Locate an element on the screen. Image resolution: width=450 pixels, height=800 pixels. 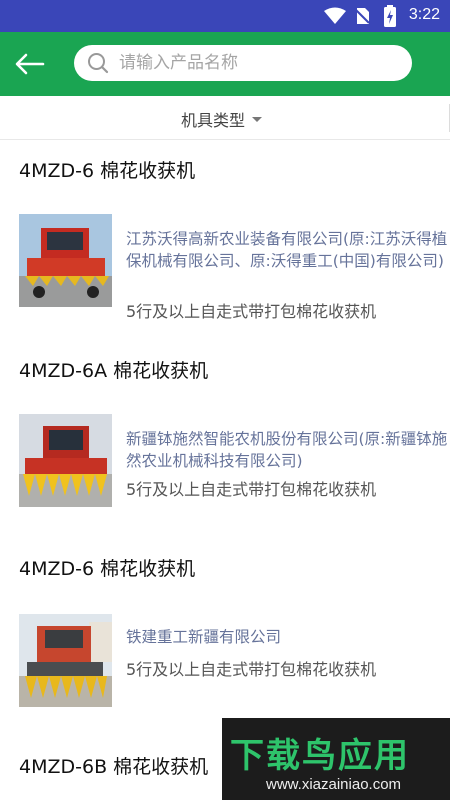
watermark-brand: 下载鸟应用 is located at coordinates (320, 756).